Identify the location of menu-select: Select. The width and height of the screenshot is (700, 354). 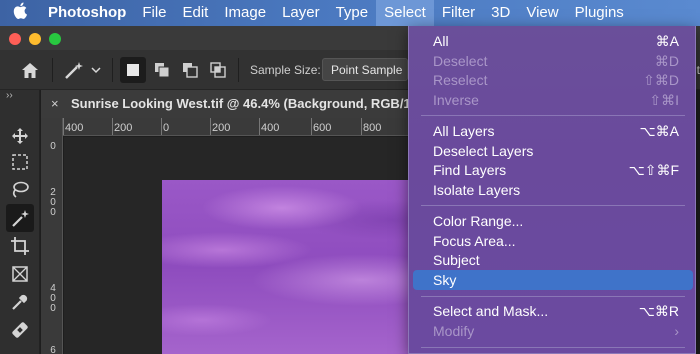
(405, 13).